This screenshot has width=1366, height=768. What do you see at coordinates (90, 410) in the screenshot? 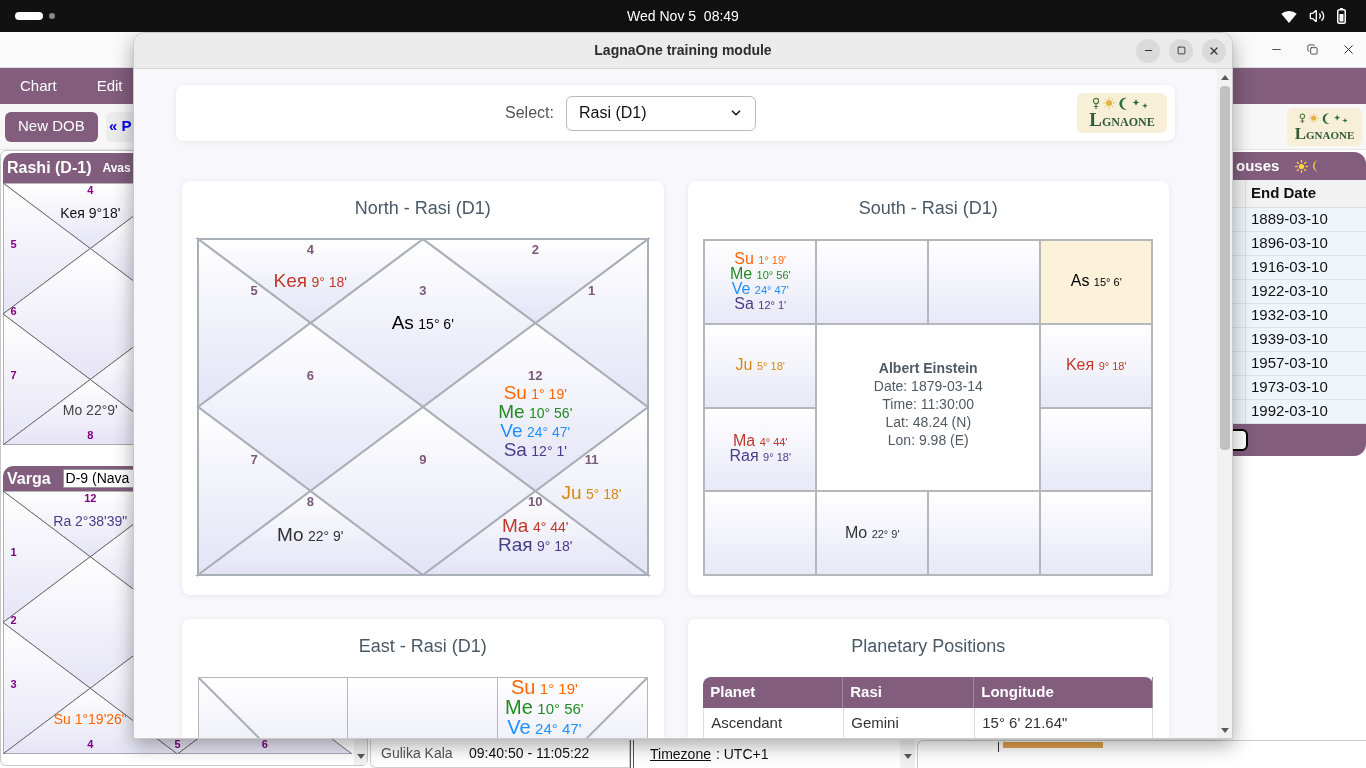
I see `planet-label: Mo 22°9'` at bounding box center [90, 410].